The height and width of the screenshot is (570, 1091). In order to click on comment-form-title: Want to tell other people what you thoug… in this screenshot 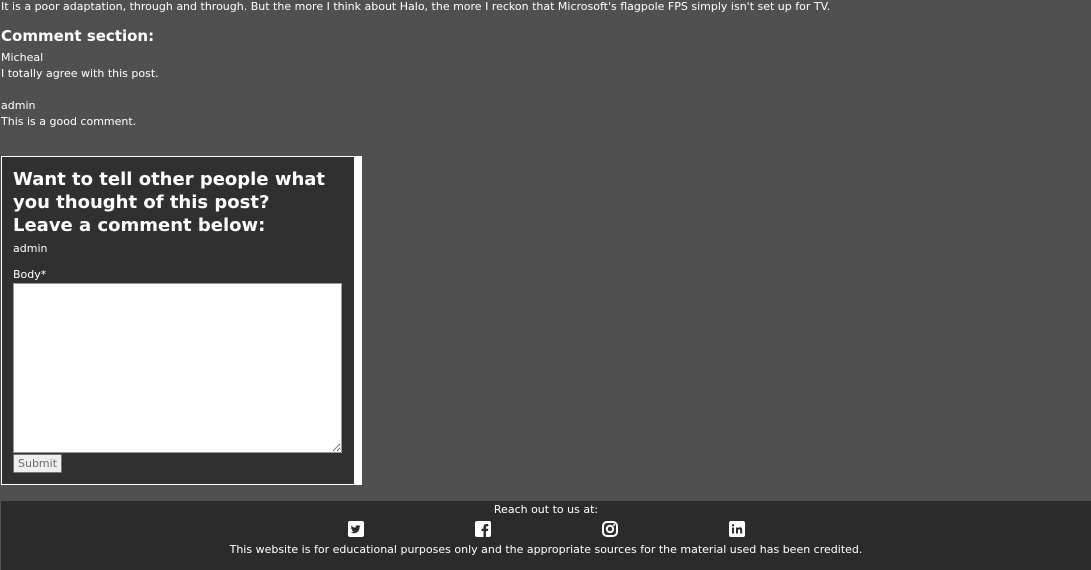, I will do `click(169, 202)`.